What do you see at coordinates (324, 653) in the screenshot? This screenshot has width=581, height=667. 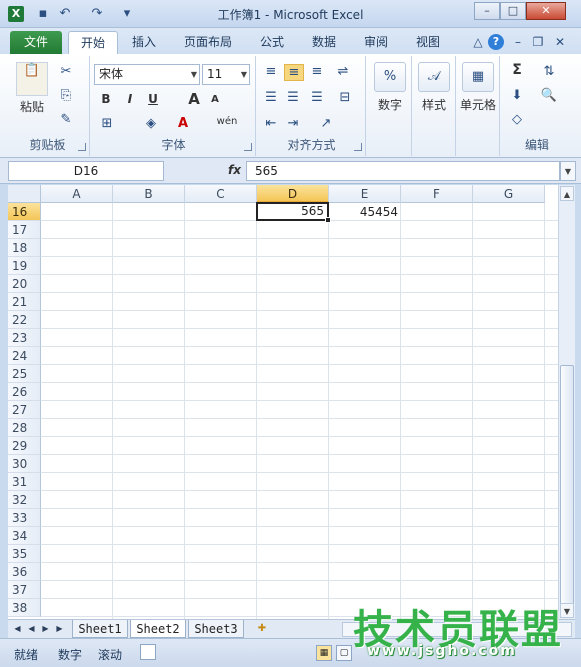 I see `normal-view-icon: ▦` at bounding box center [324, 653].